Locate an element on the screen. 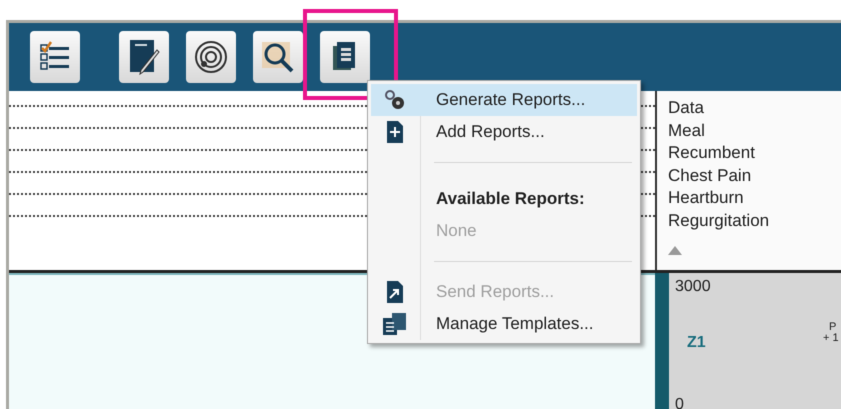 The width and height of the screenshot is (841, 409). cut-label: + 1 is located at coordinates (831, 338).